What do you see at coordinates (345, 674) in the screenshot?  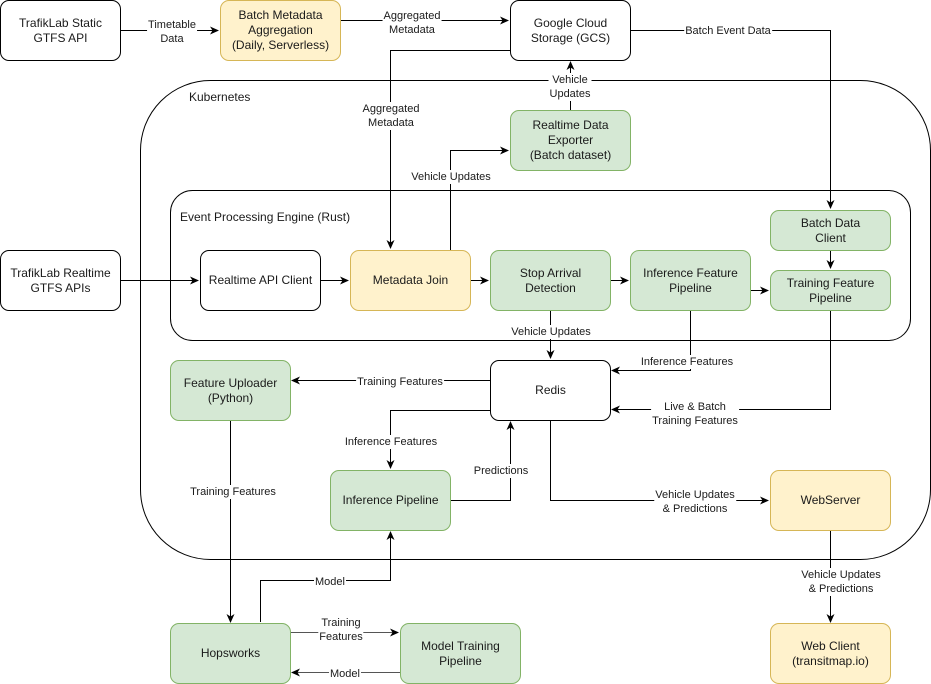 I see `label-model-back: Model` at bounding box center [345, 674].